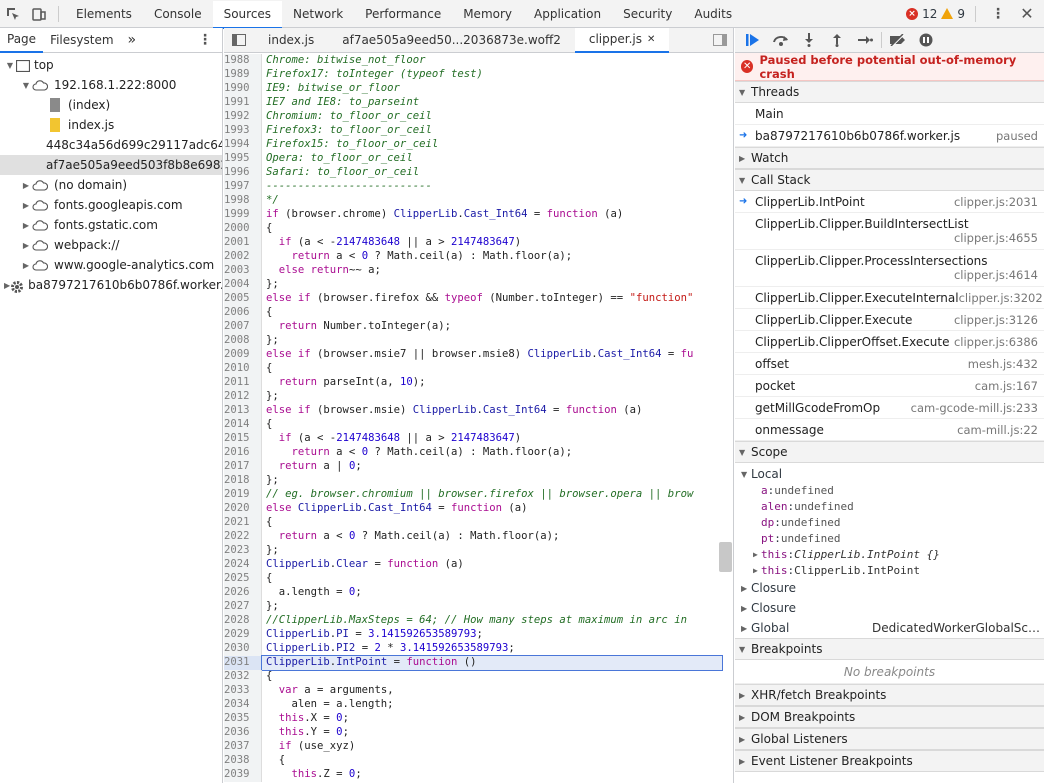 The width and height of the screenshot is (1044, 783). Describe the element at coordinates (247, 14) in the screenshot. I see `tab-sources: Sources` at that location.